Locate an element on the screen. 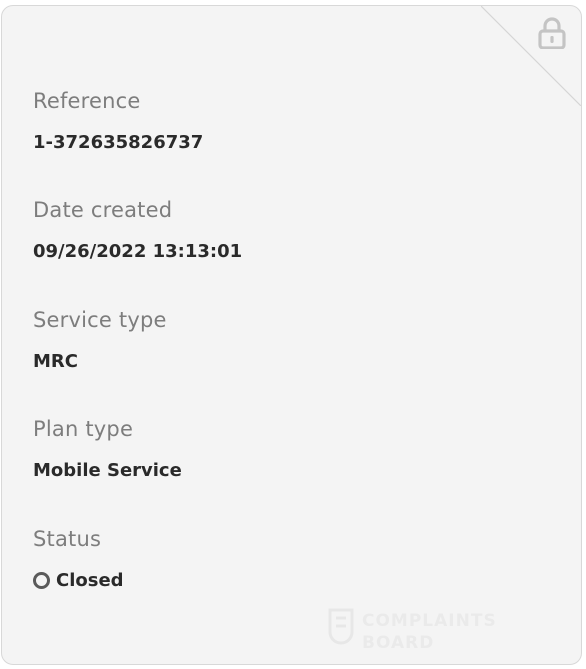  svg-text: BOARD is located at coordinates (398, 643).